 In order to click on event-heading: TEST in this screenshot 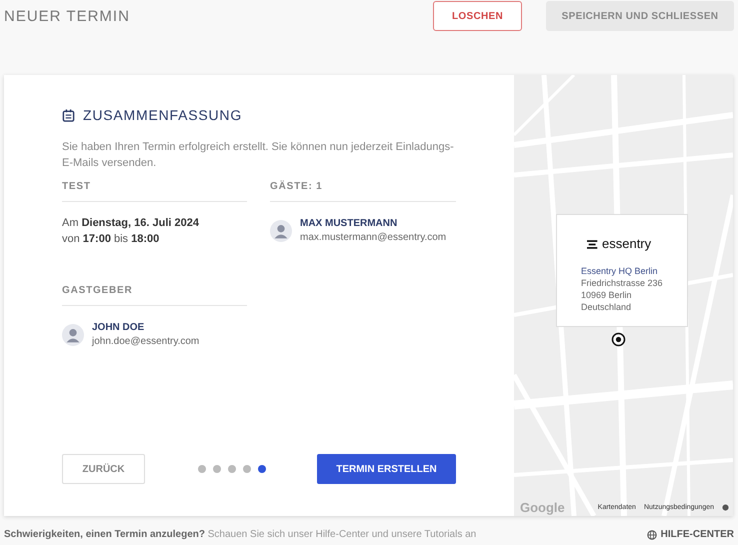, I will do `click(154, 191)`.